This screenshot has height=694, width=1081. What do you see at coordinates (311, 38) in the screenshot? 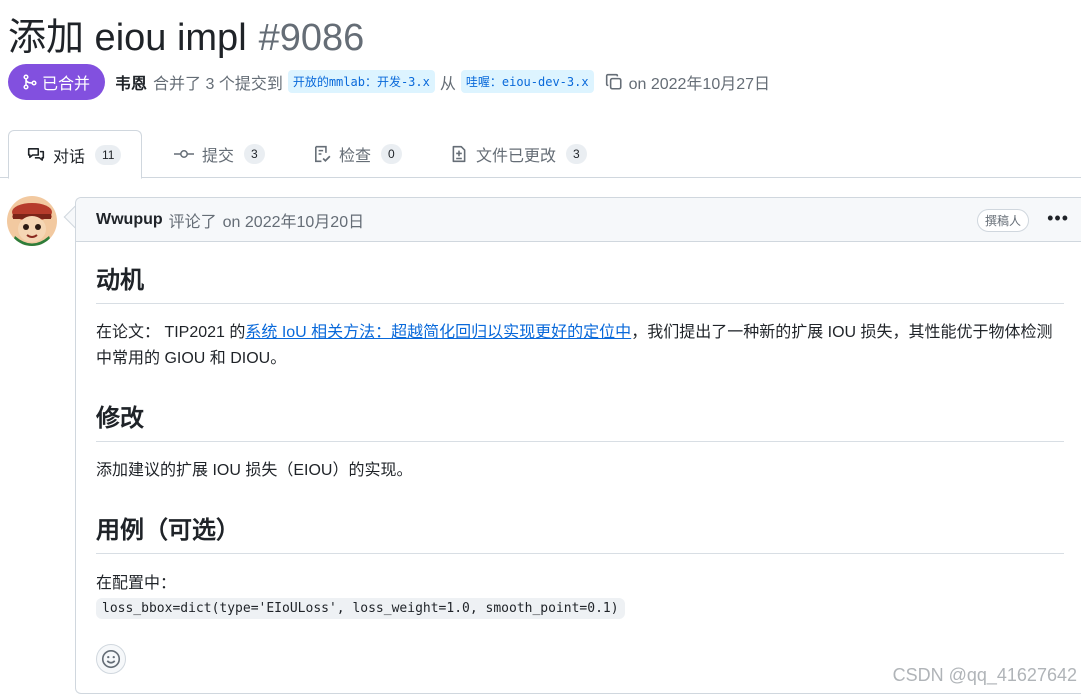
I see `pr-number: #9086` at bounding box center [311, 38].